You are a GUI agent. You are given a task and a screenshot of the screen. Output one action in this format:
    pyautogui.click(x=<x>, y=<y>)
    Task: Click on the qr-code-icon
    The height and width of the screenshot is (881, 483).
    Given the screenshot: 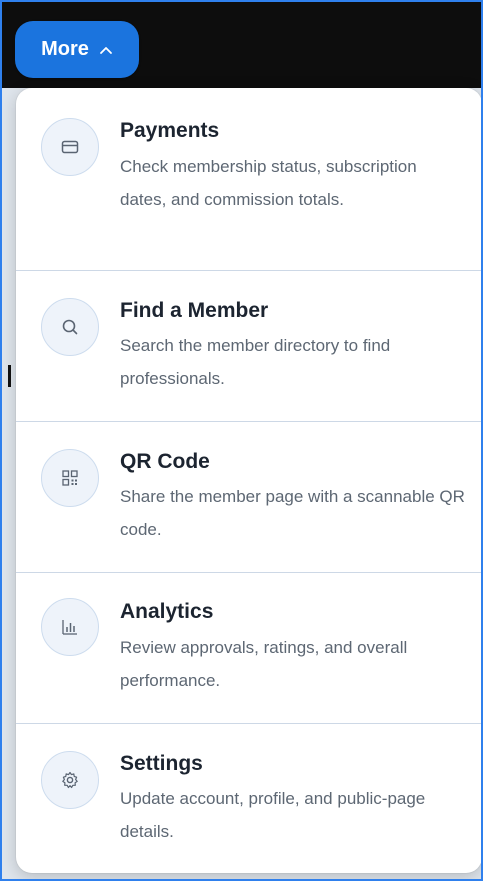 What is the action you would take?
    pyautogui.click(x=70, y=478)
    